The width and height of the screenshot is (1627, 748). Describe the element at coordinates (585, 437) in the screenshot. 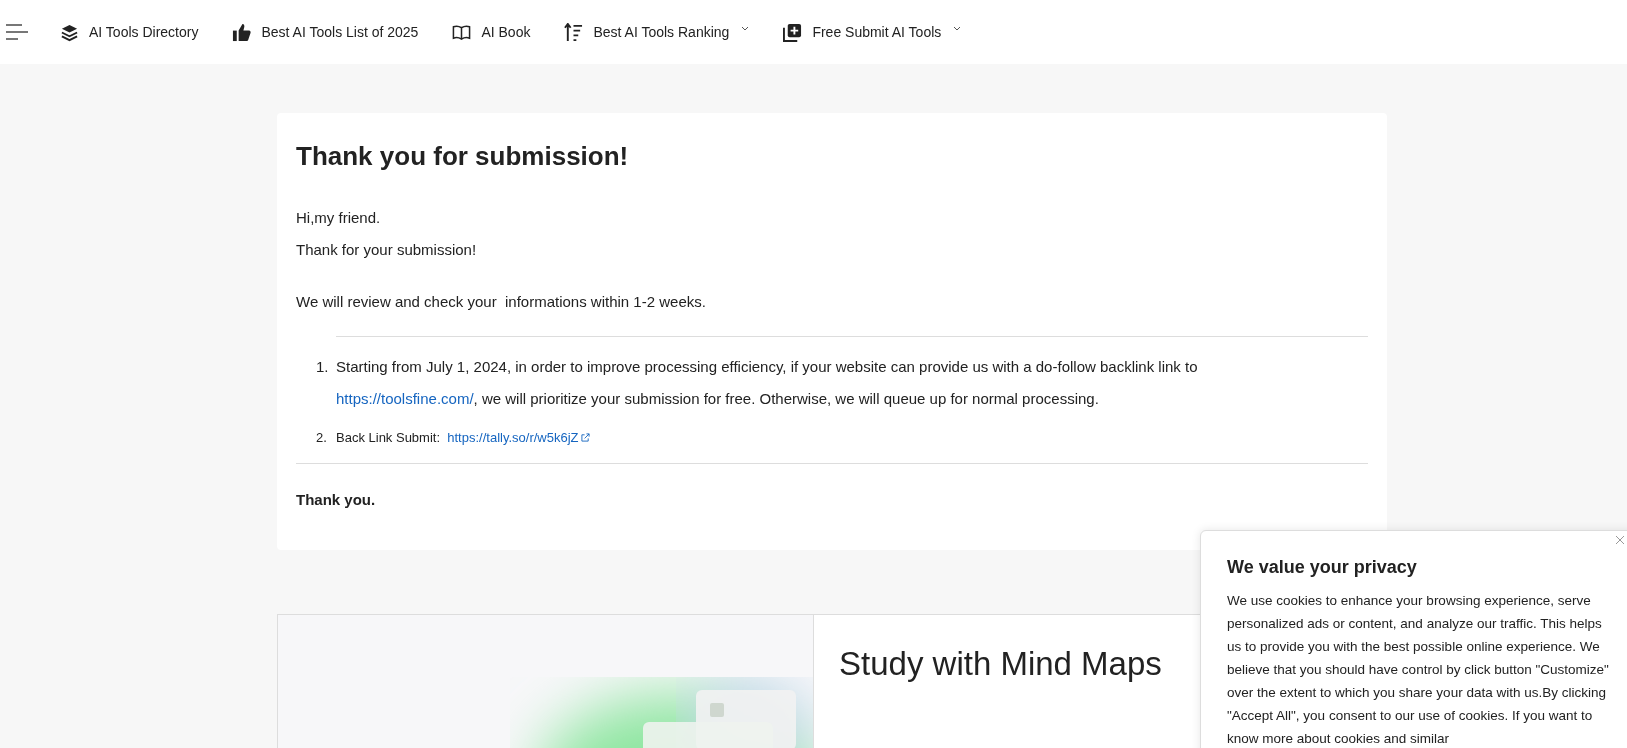

I see `external-link-icon` at that location.